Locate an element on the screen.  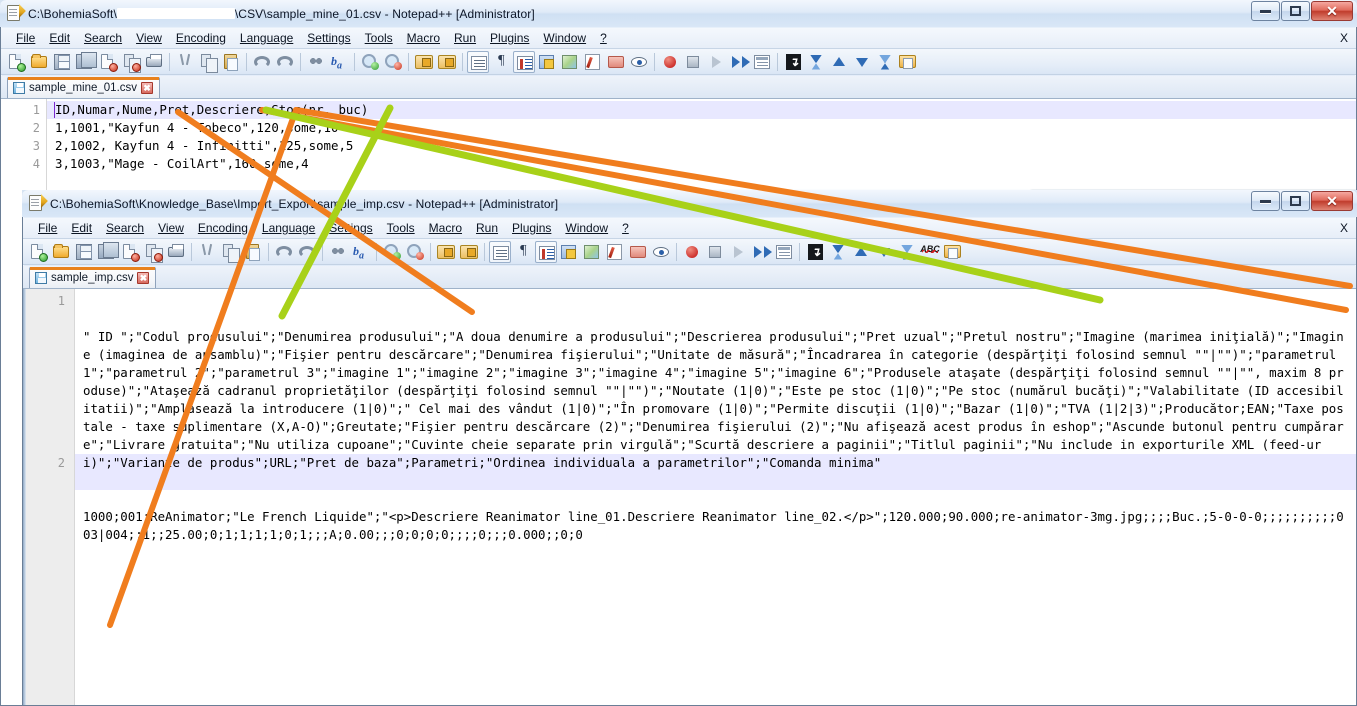
menu-run-front: Run is located at coordinates (487, 228).